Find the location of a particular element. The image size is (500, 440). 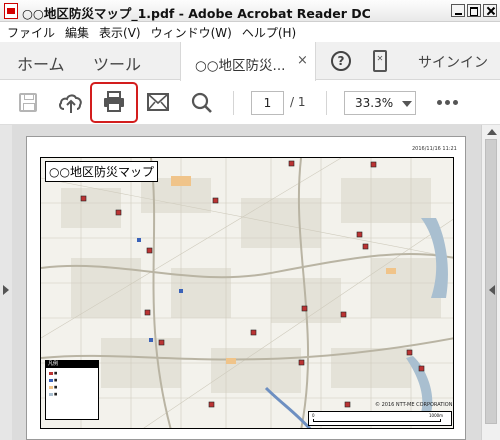

menu-window: ウィンドウ(W) is located at coordinates (191, 32).